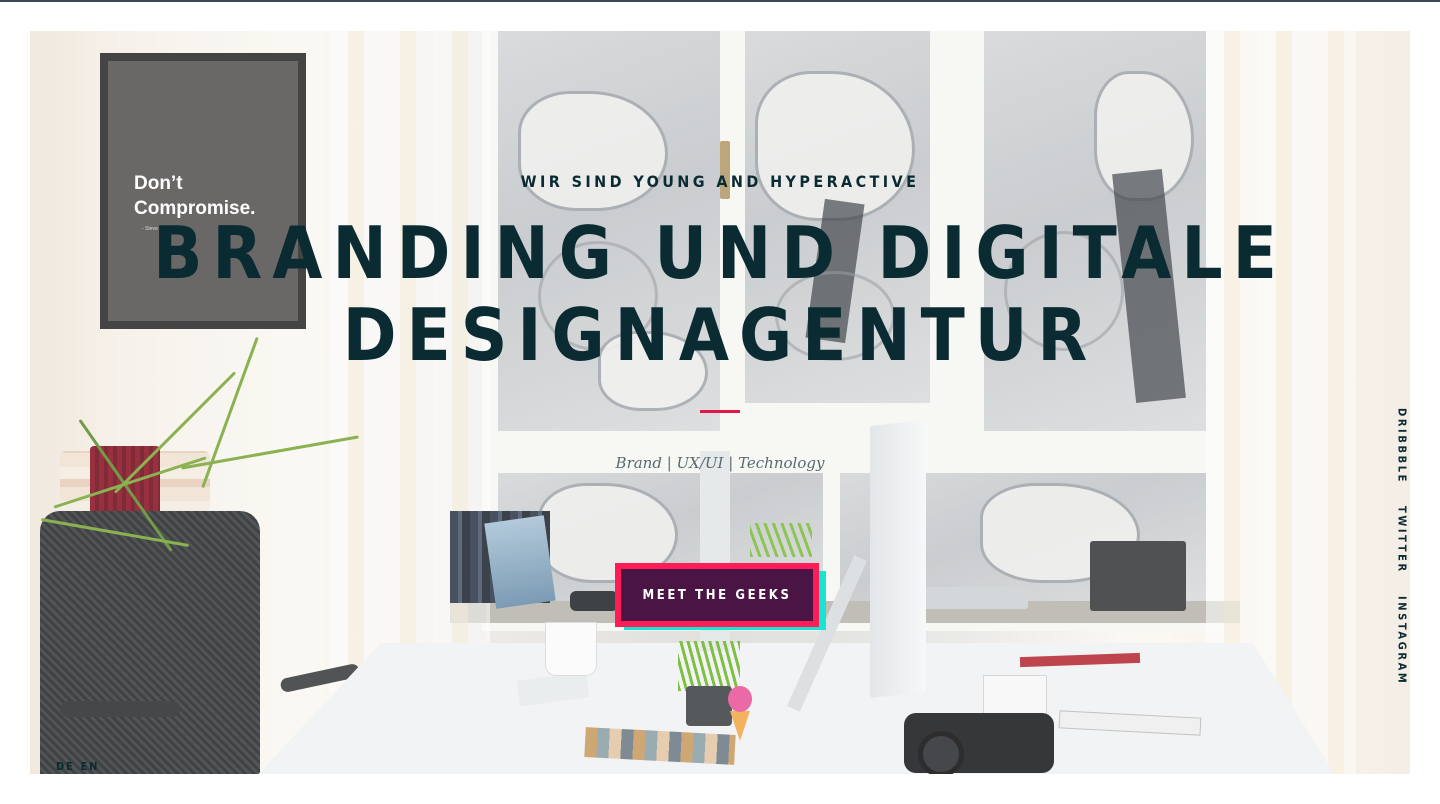 The height and width of the screenshot is (804, 1440). Describe the element at coordinates (1402, 640) in the screenshot. I see `instagram-link: INSTAGRAM` at that location.